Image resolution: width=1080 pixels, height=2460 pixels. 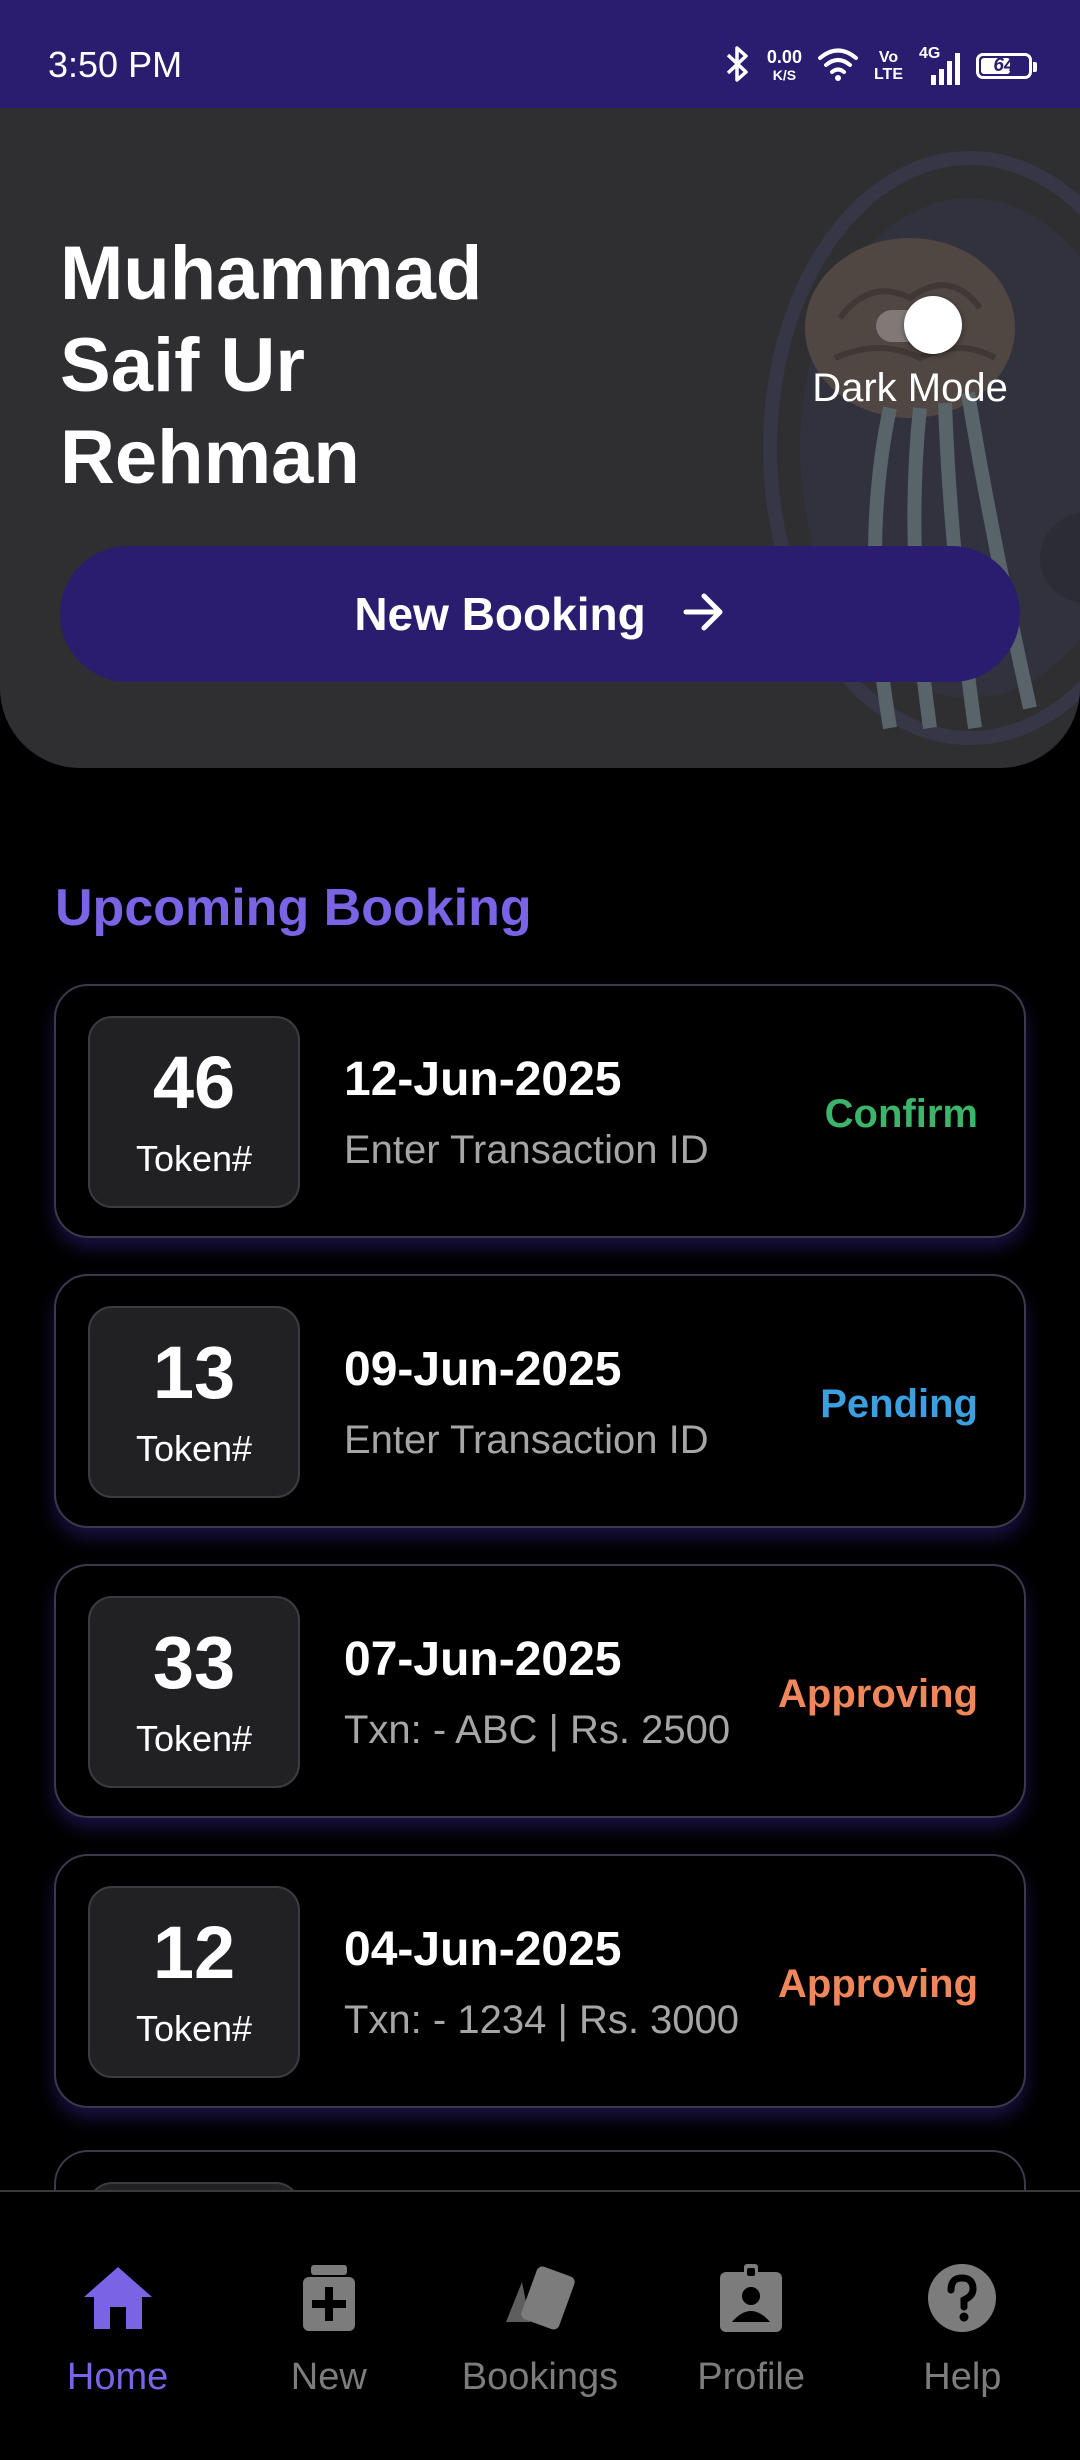 What do you see at coordinates (483, 1659) in the screenshot?
I see `booking-date: 07-Jun-2025` at bounding box center [483, 1659].